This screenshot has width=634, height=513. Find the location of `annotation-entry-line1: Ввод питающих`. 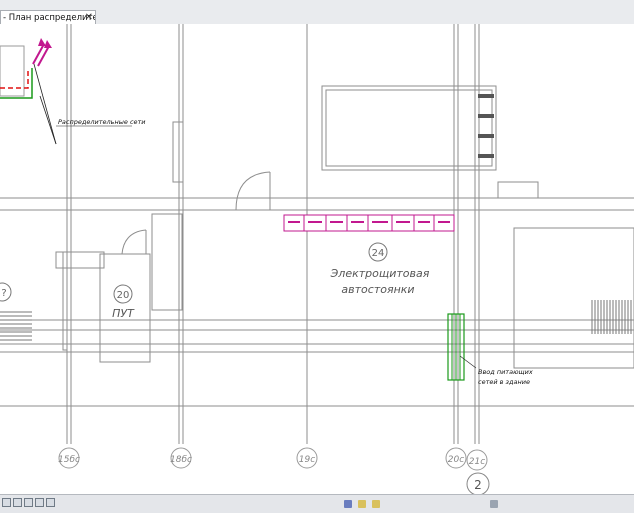

annotation-entry-line1: Ввод питающих is located at coordinates (505, 372).